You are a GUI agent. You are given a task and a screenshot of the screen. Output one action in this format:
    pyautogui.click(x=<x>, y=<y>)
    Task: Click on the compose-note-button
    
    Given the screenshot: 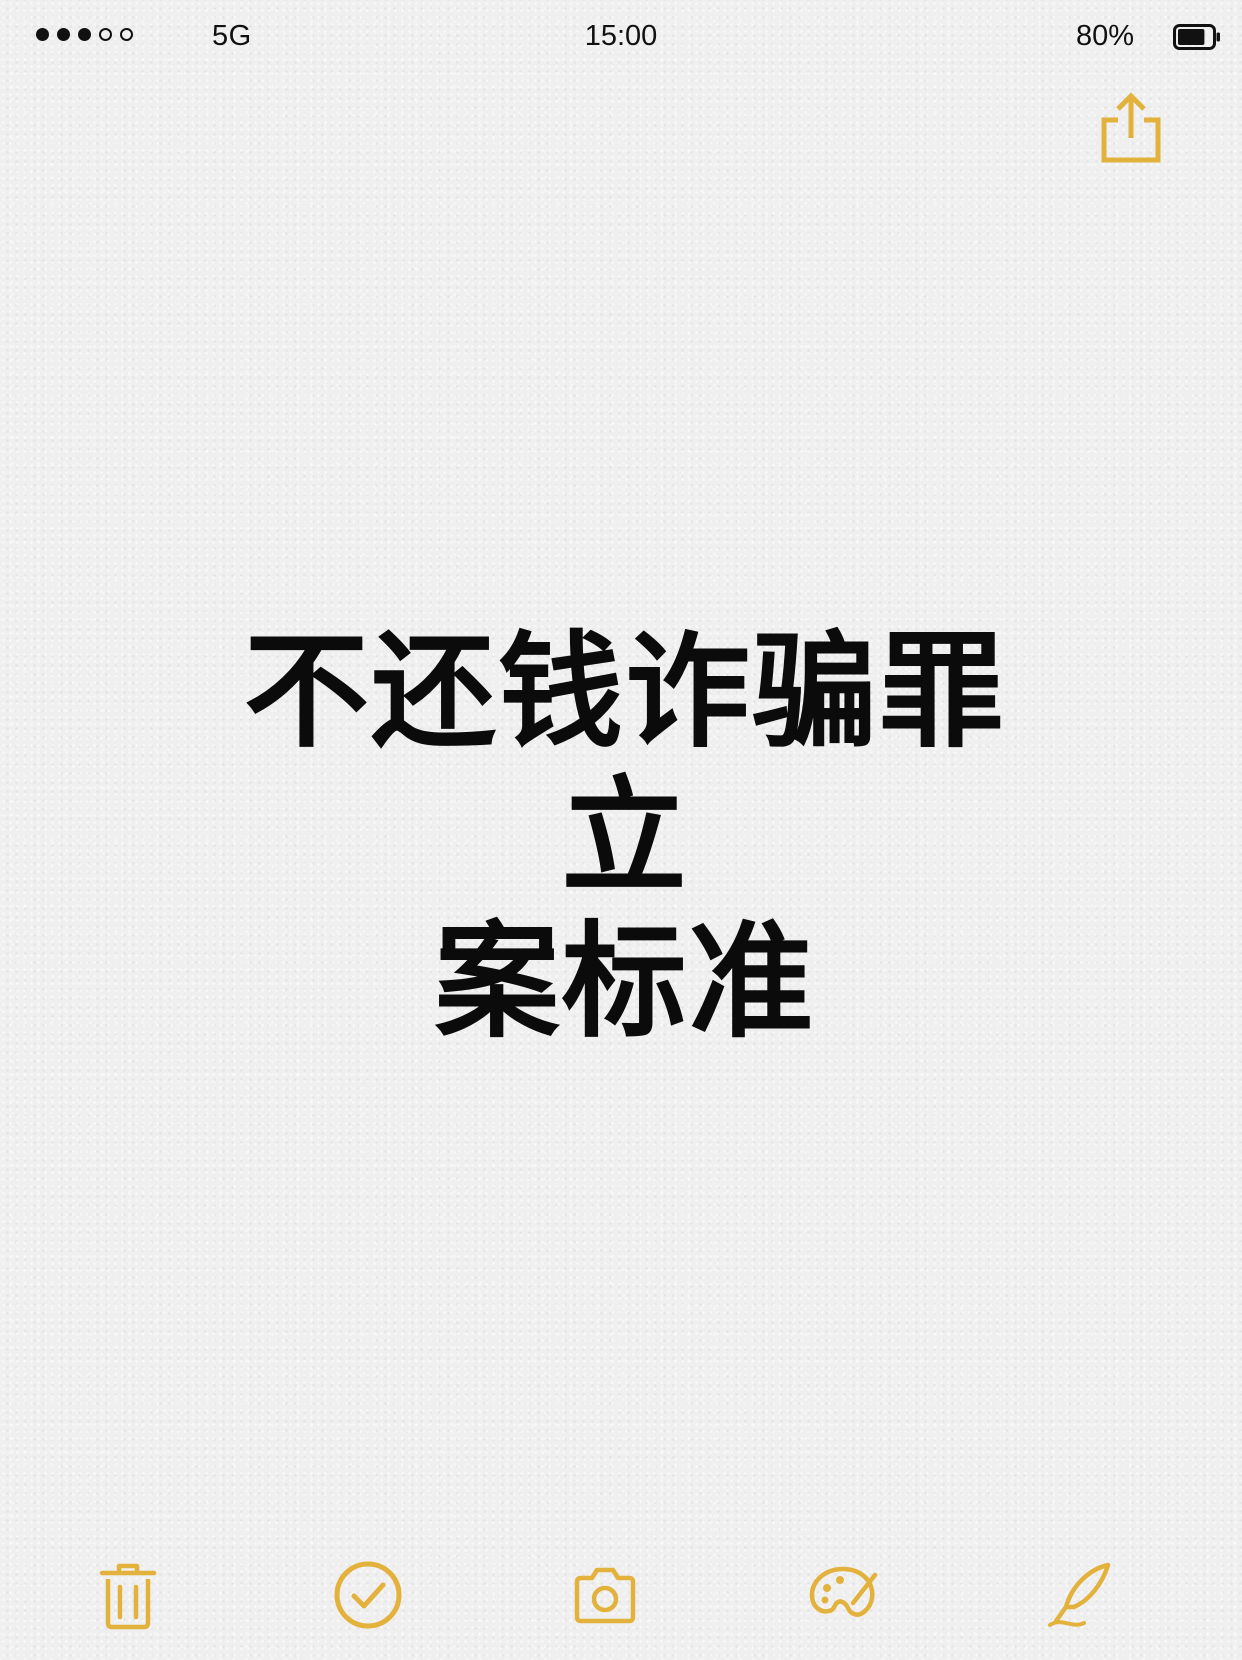 What is the action you would take?
    pyautogui.click(x=1082, y=1595)
    